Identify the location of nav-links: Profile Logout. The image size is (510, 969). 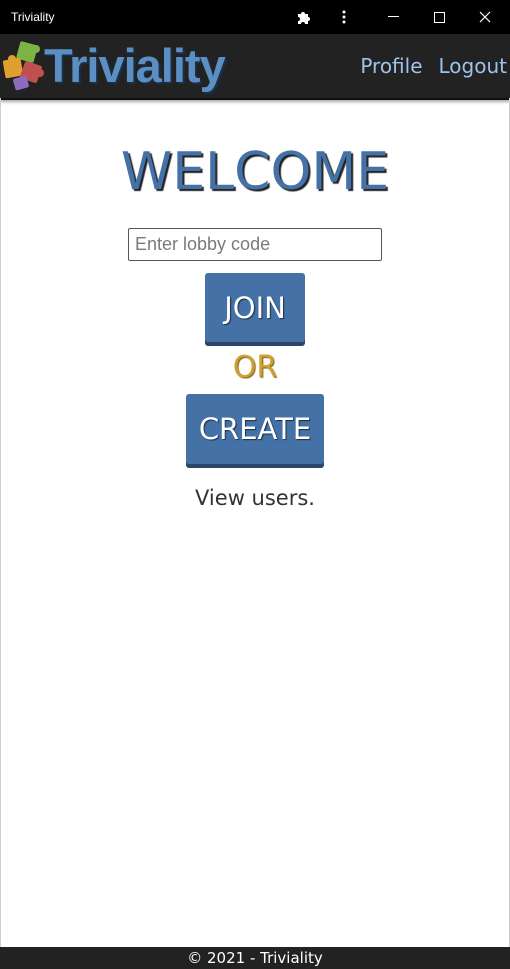
(433, 66).